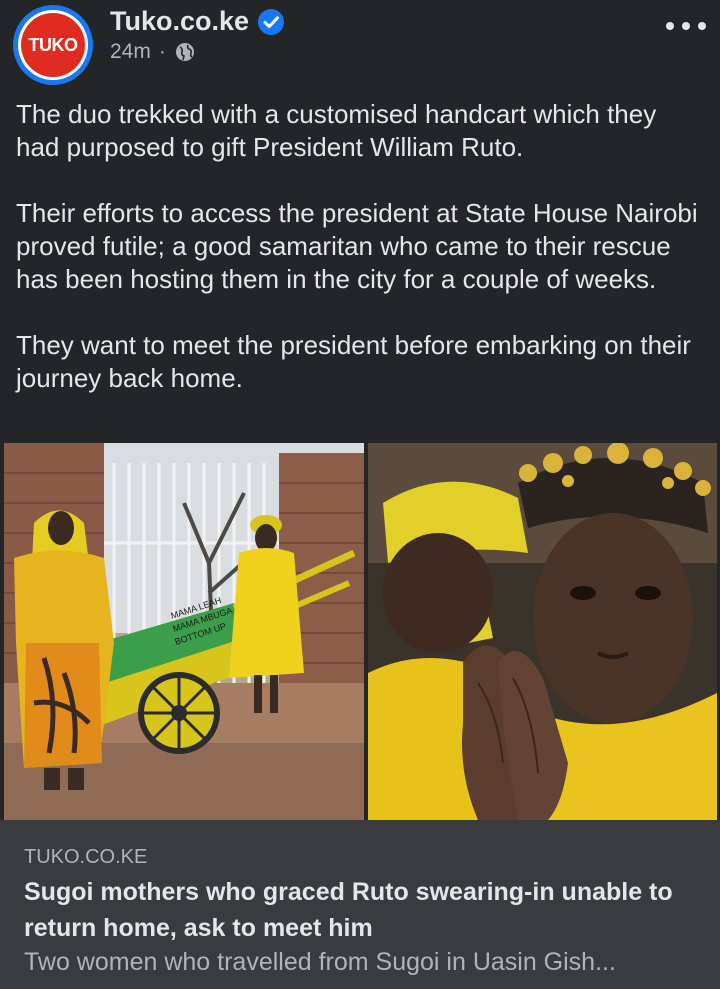  I want to click on page-avatar: TUKO, so click(53, 45).